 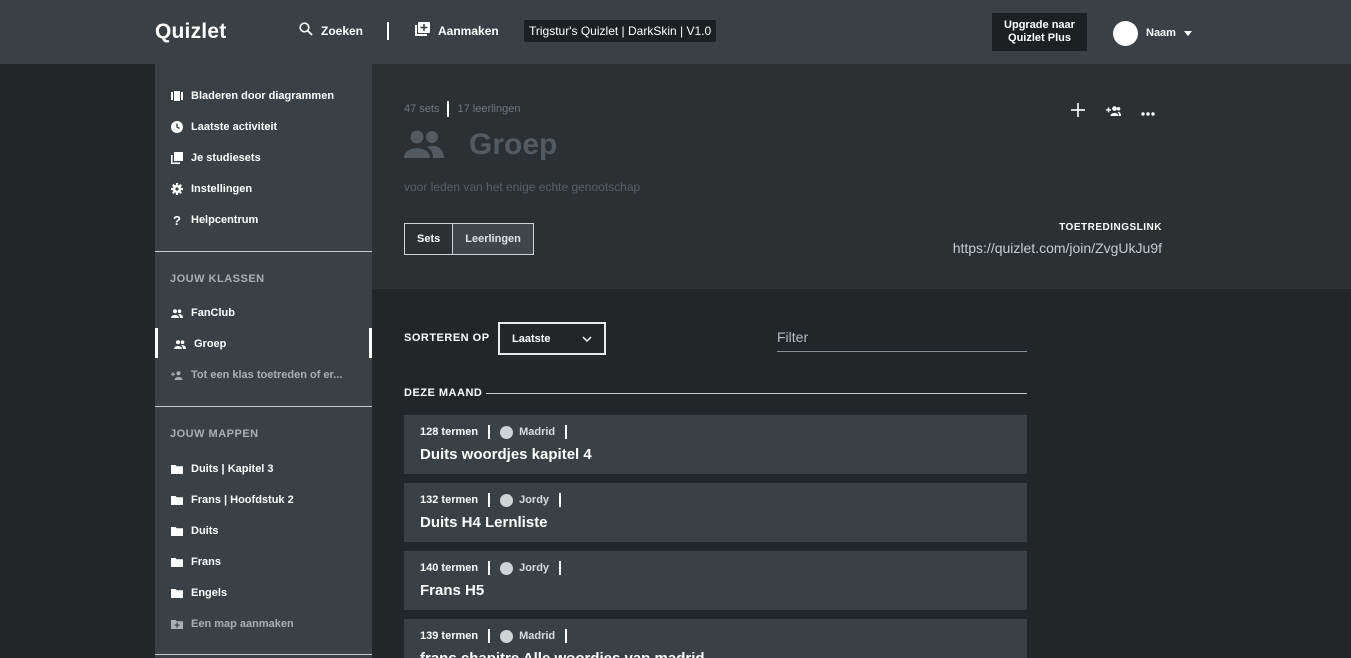 What do you see at coordinates (210, 344) in the screenshot?
I see `sidebar-item-label: Groep` at bounding box center [210, 344].